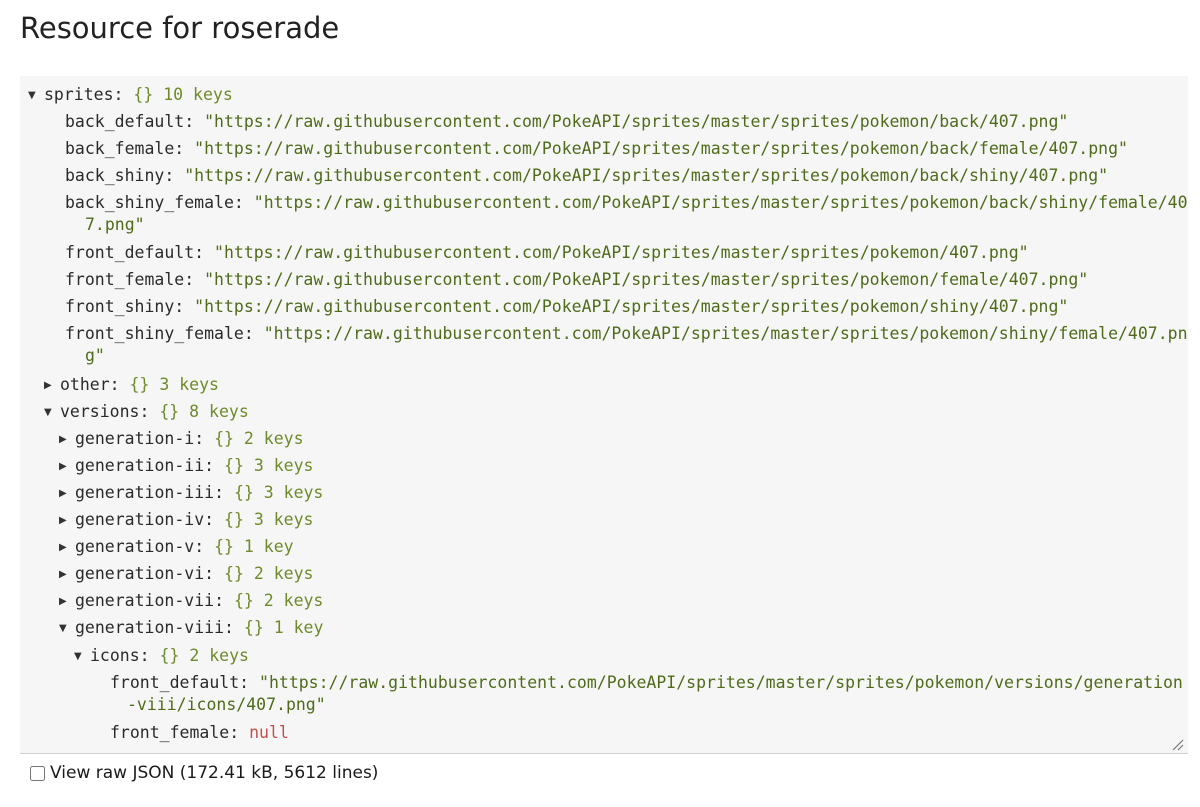 The image size is (1200, 807). I want to click on node-key: versions, so click(100, 411).